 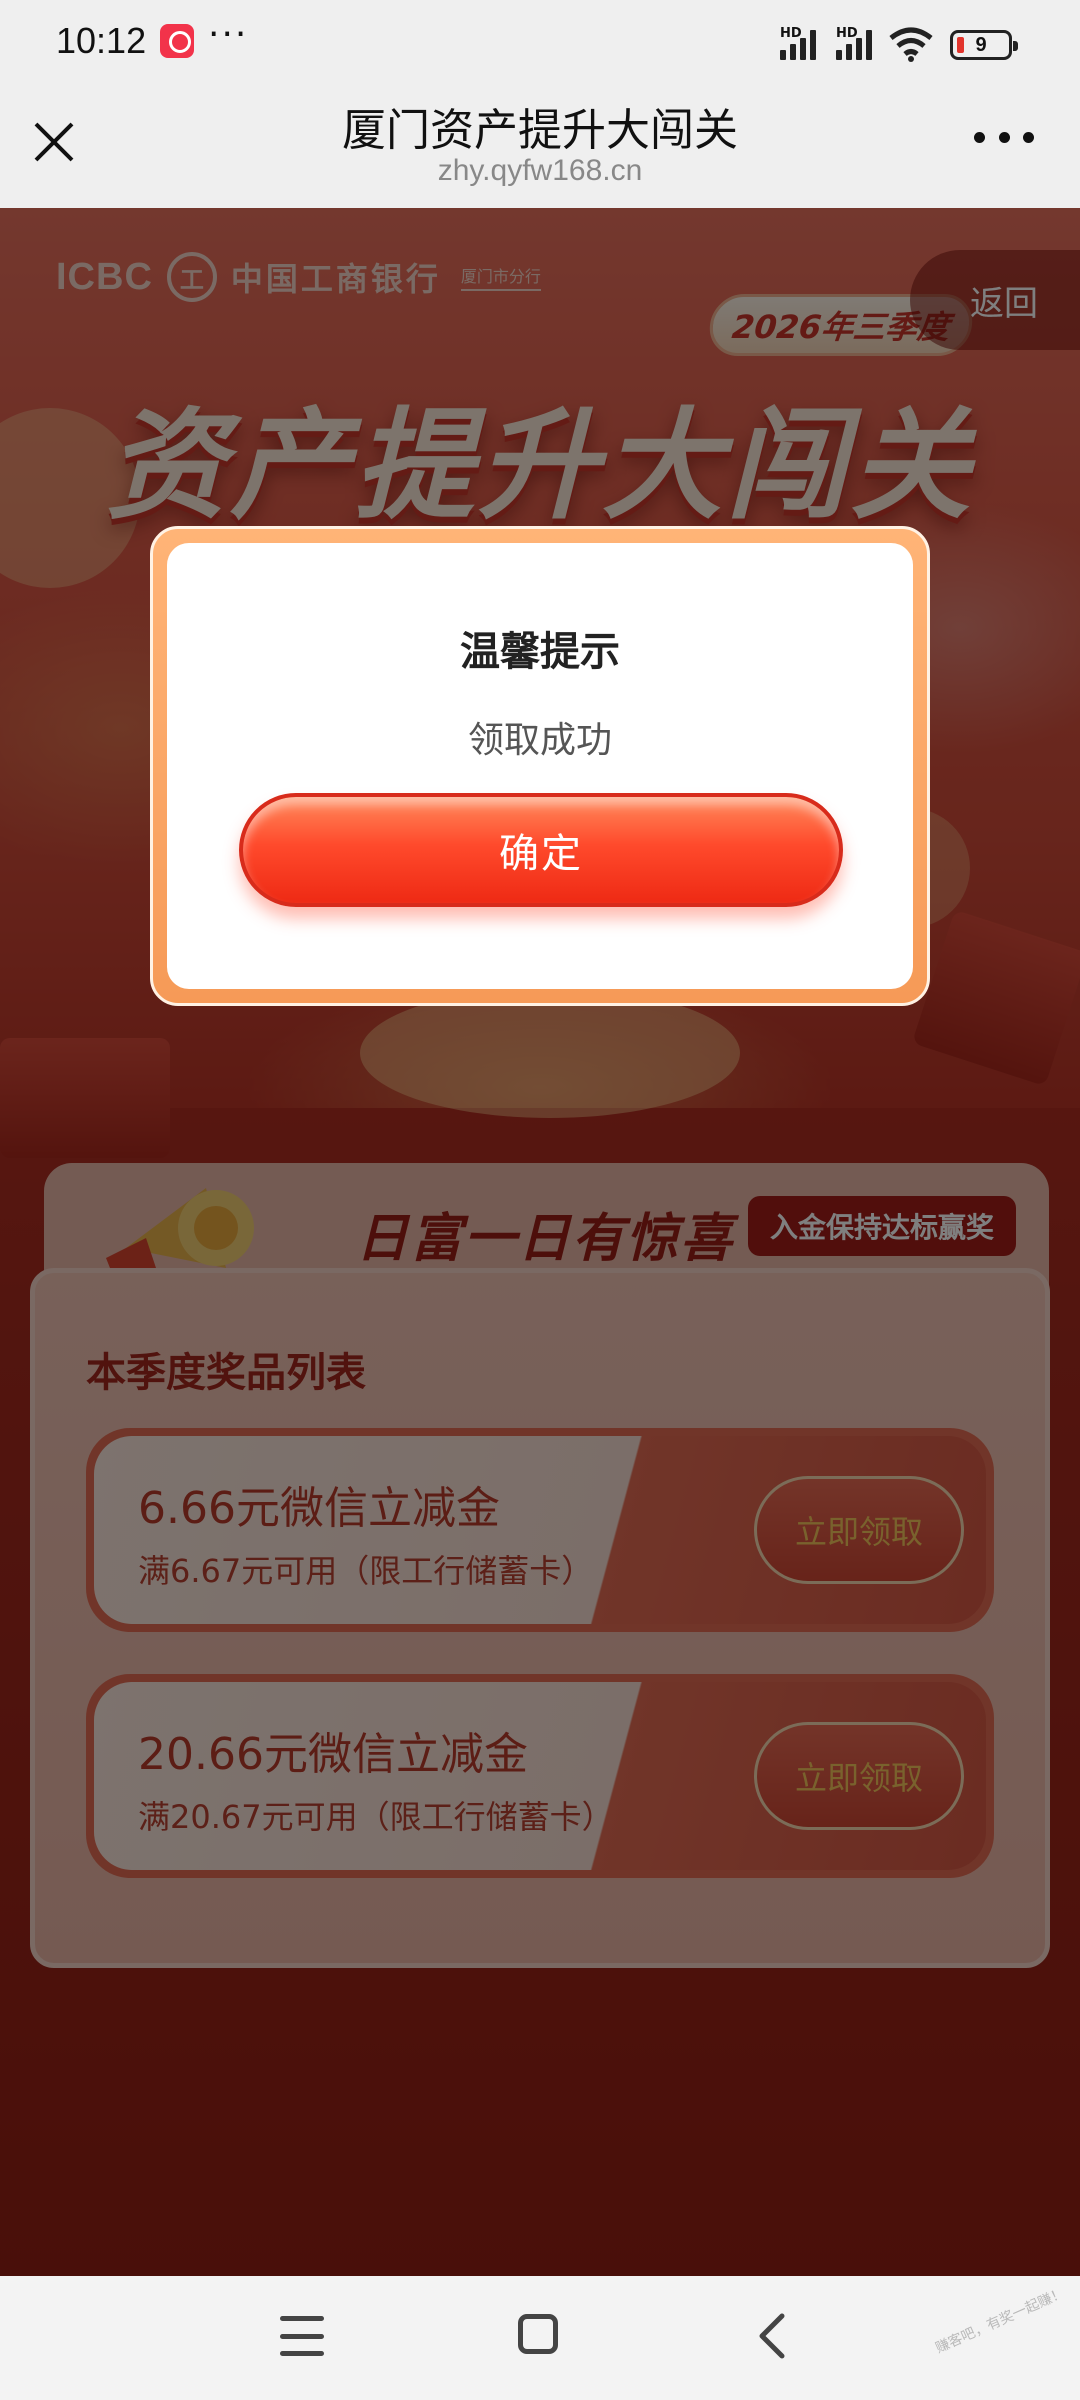 What do you see at coordinates (539, 740) in the screenshot?
I see `dialog-message: 领取成功` at bounding box center [539, 740].